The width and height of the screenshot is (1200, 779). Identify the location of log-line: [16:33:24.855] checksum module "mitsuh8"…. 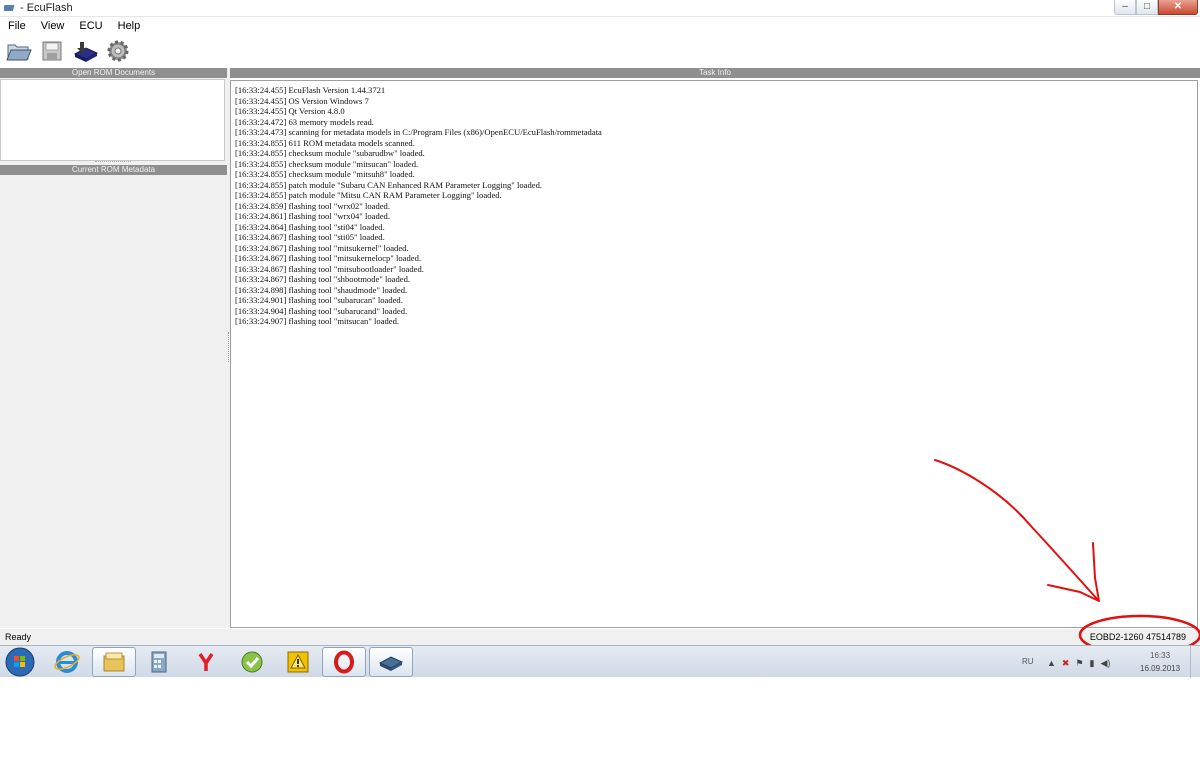
(325, 174).